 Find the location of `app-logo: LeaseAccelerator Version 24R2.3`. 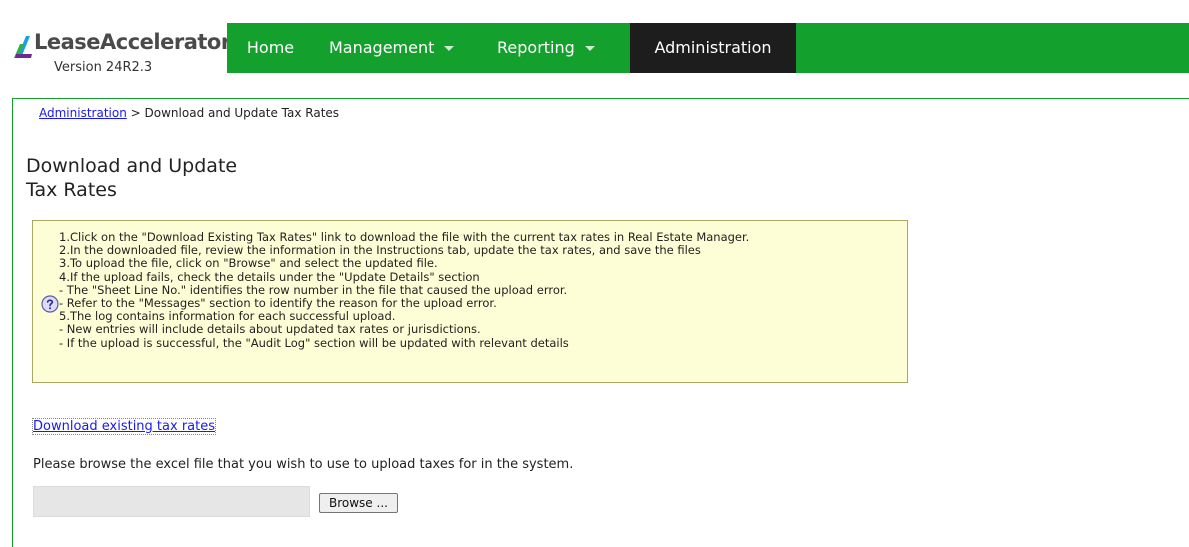

app-logo: LeaseAccelerator Version 24R2.3 is located at coordinates (121, 53).